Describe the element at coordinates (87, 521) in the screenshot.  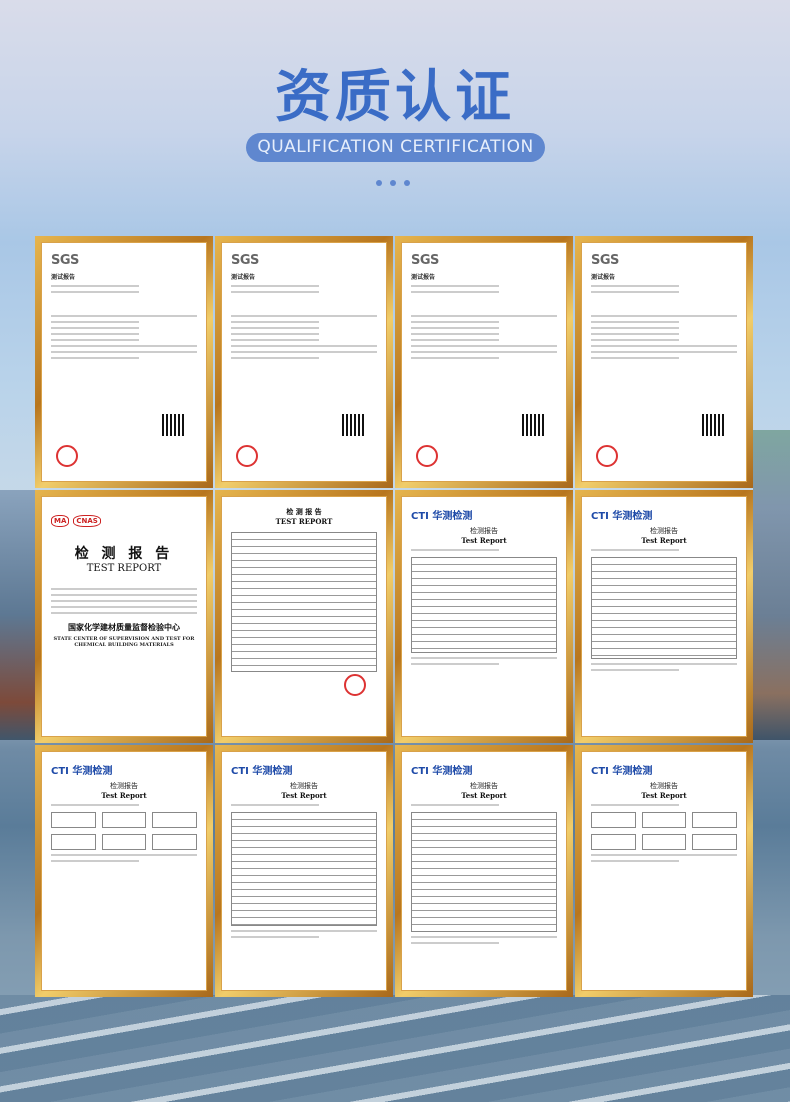
I see `cert-logo: CNAS` at that location.